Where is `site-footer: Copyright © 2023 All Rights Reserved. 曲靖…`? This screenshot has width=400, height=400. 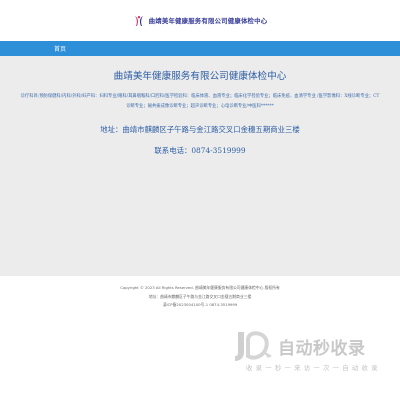
site-footer: Copyright © 2023 All Rights Reserved. 曲靖… is located at coordinates (200, 293).